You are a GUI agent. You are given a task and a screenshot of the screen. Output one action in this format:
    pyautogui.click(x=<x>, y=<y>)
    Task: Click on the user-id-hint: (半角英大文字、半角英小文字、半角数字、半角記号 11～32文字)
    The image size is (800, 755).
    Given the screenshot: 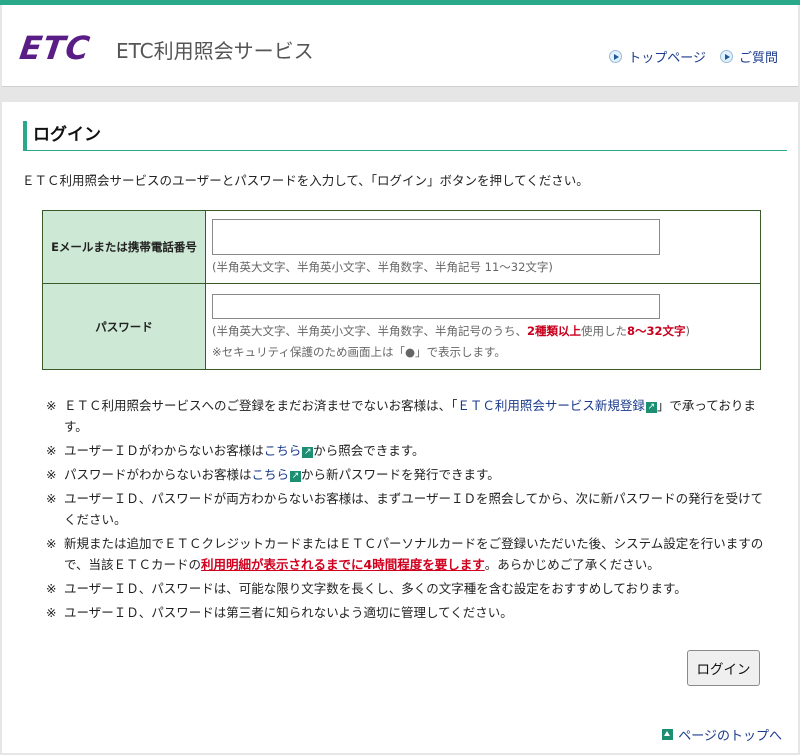 What is the action you would take?
    pyautogui.click(x=382, y=267)
    